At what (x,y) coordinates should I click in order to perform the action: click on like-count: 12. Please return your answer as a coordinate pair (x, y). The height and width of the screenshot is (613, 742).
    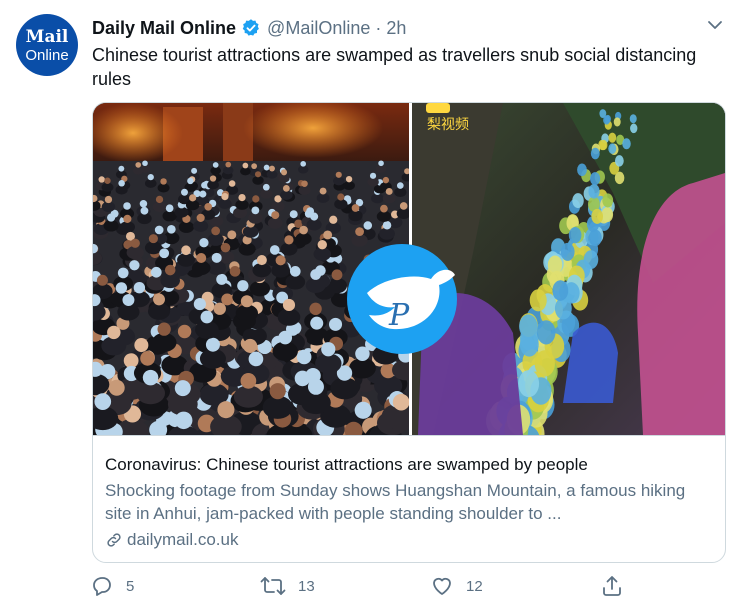
    Looking at the image, I should click on (474, 586).